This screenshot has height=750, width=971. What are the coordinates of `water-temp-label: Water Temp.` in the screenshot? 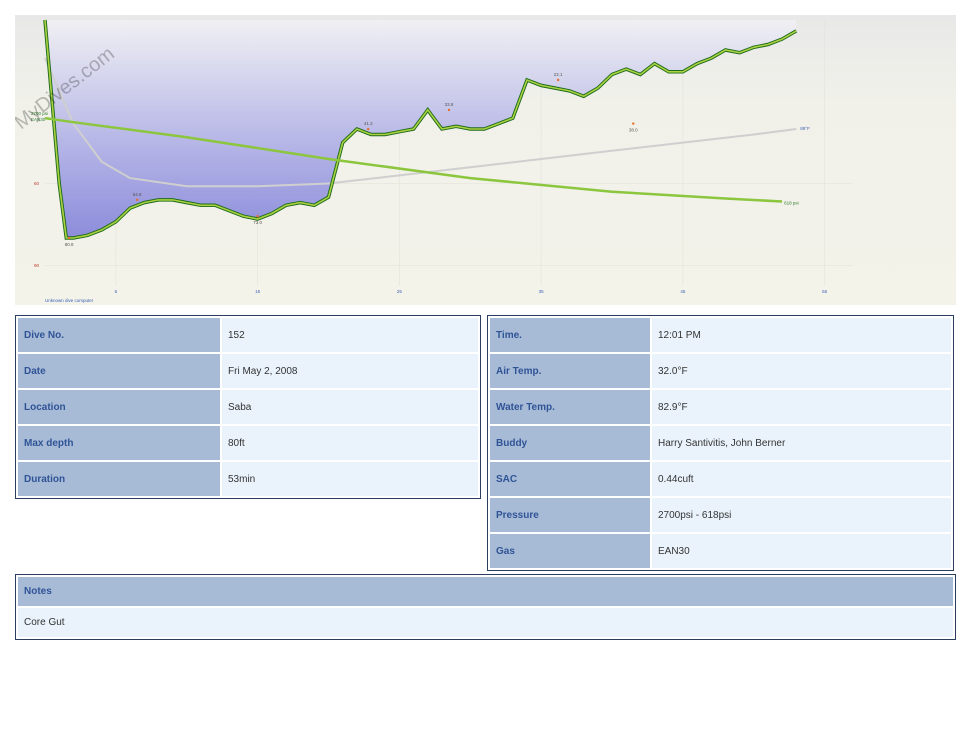 It's located at (570, 407).